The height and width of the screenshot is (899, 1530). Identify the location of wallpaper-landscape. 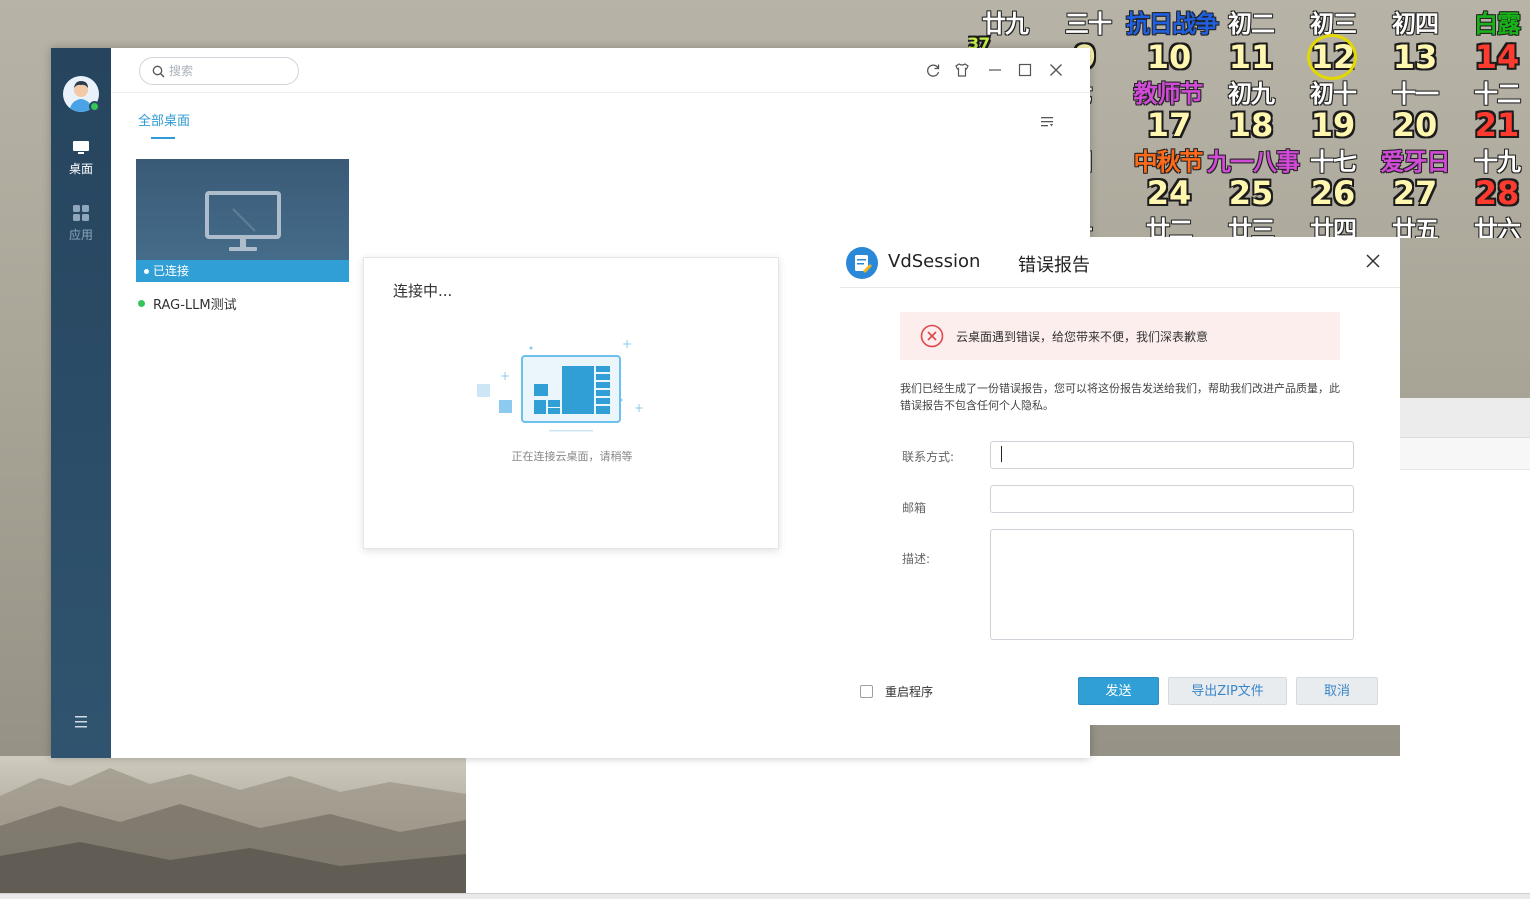
(233, 827).